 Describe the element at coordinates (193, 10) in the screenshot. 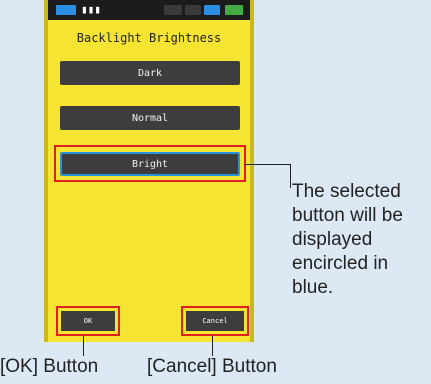

I see `status-icon-b` at that location.